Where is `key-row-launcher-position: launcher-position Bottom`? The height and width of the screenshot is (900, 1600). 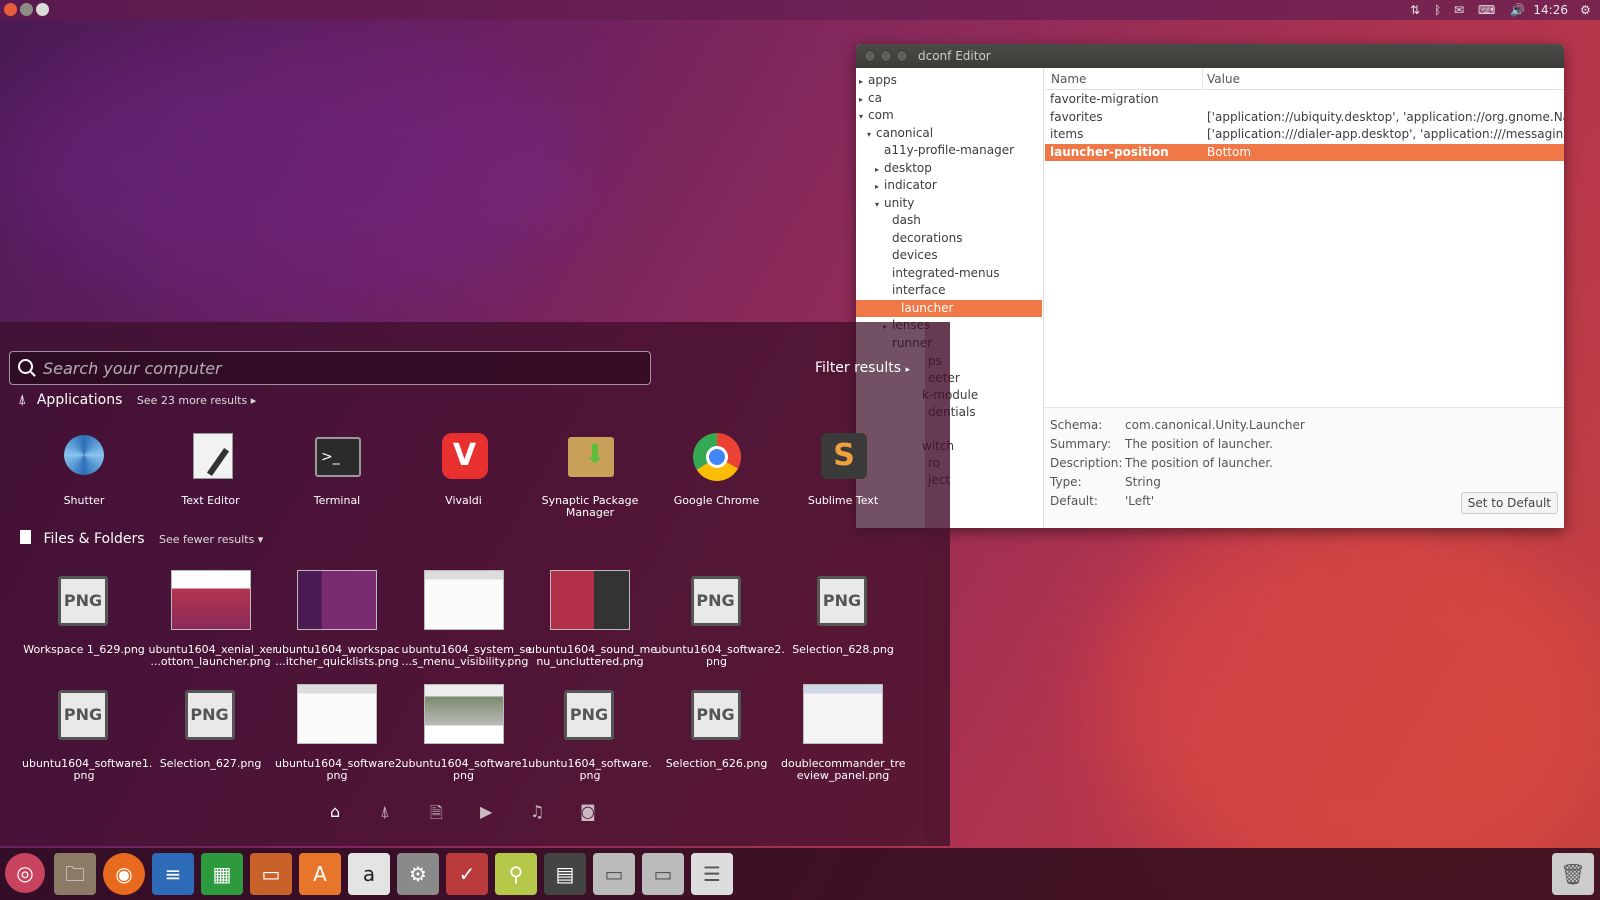 key-row-launcher-position: launcher-position Bottom is located at coordinates (1304, 152).